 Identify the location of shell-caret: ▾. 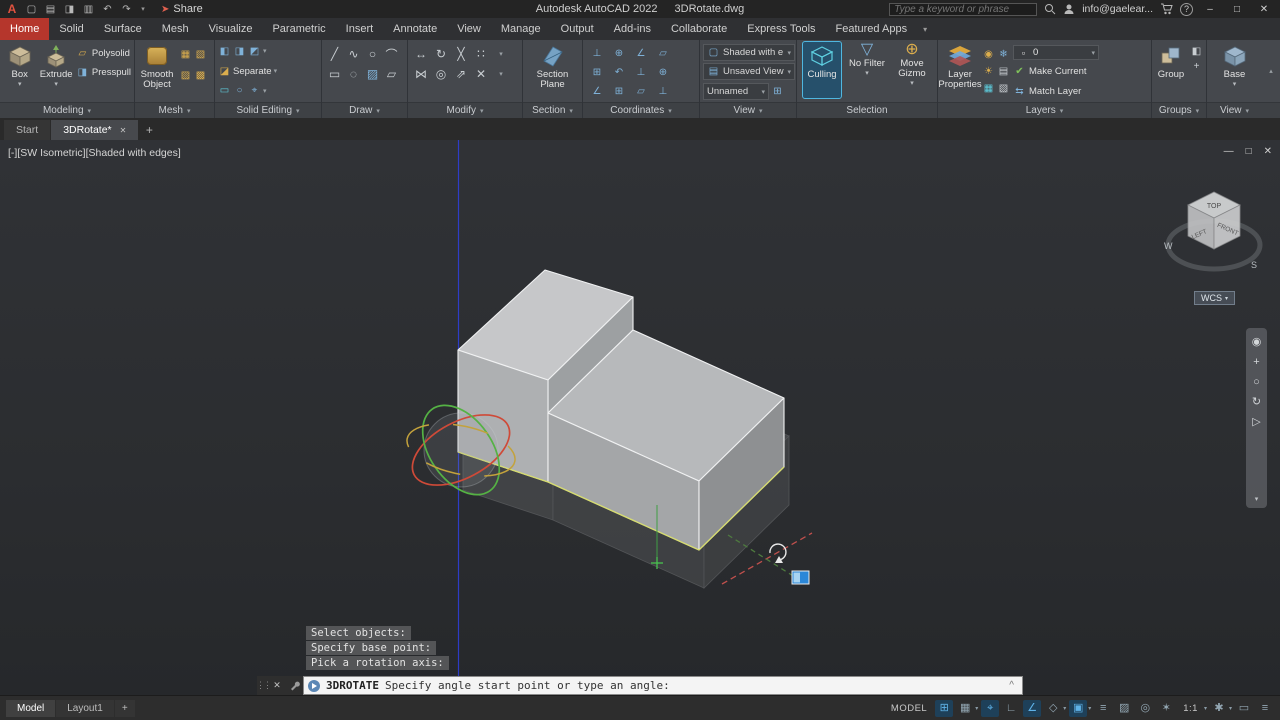
(265, 91).